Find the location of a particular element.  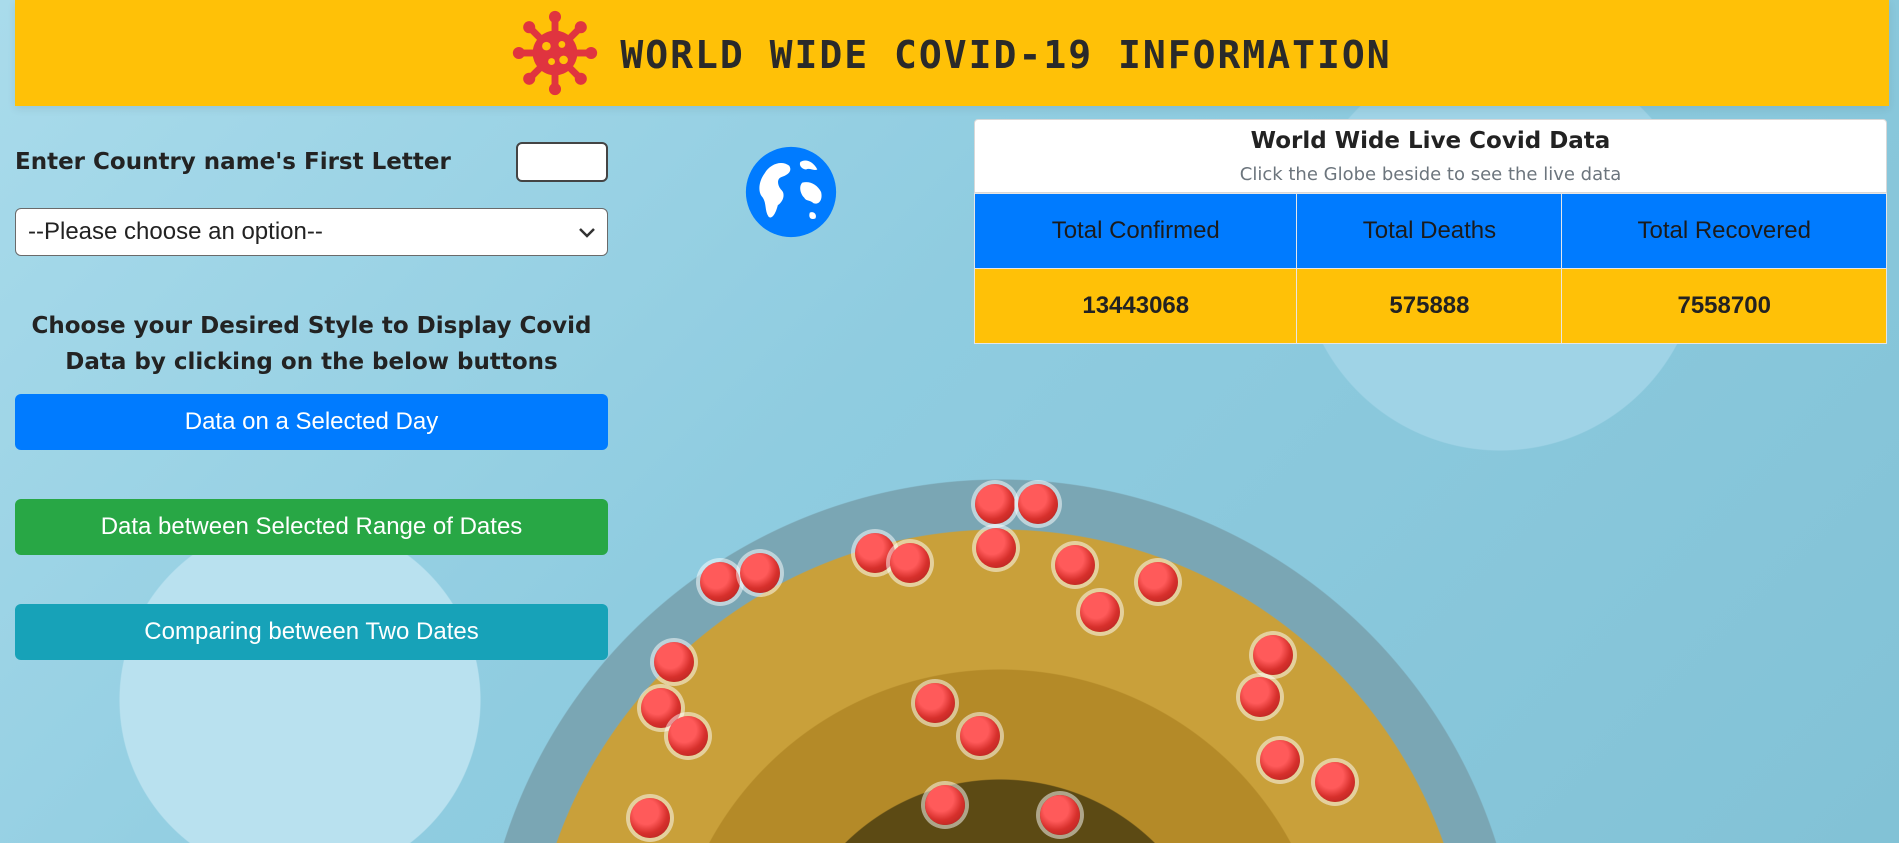

virus-icon is located at coordinates (555, 53).